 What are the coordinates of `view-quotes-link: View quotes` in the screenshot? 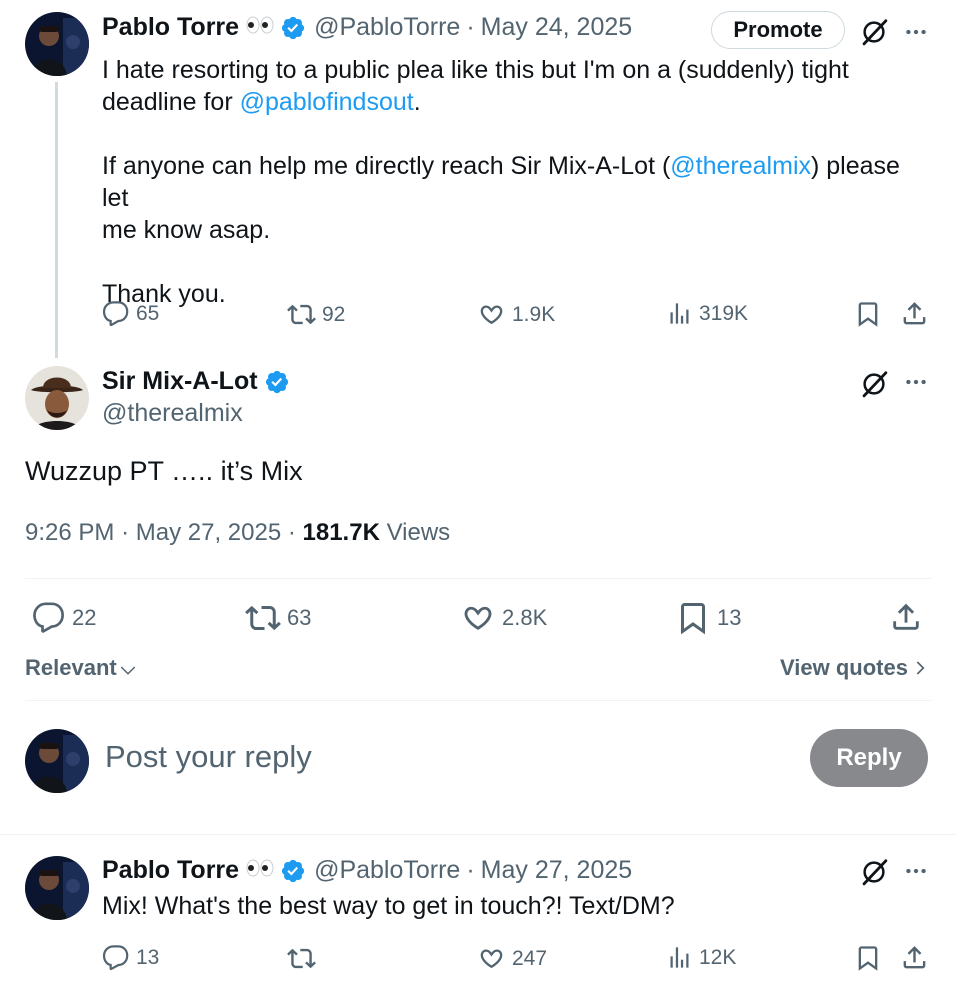 It's located at (854, 668).